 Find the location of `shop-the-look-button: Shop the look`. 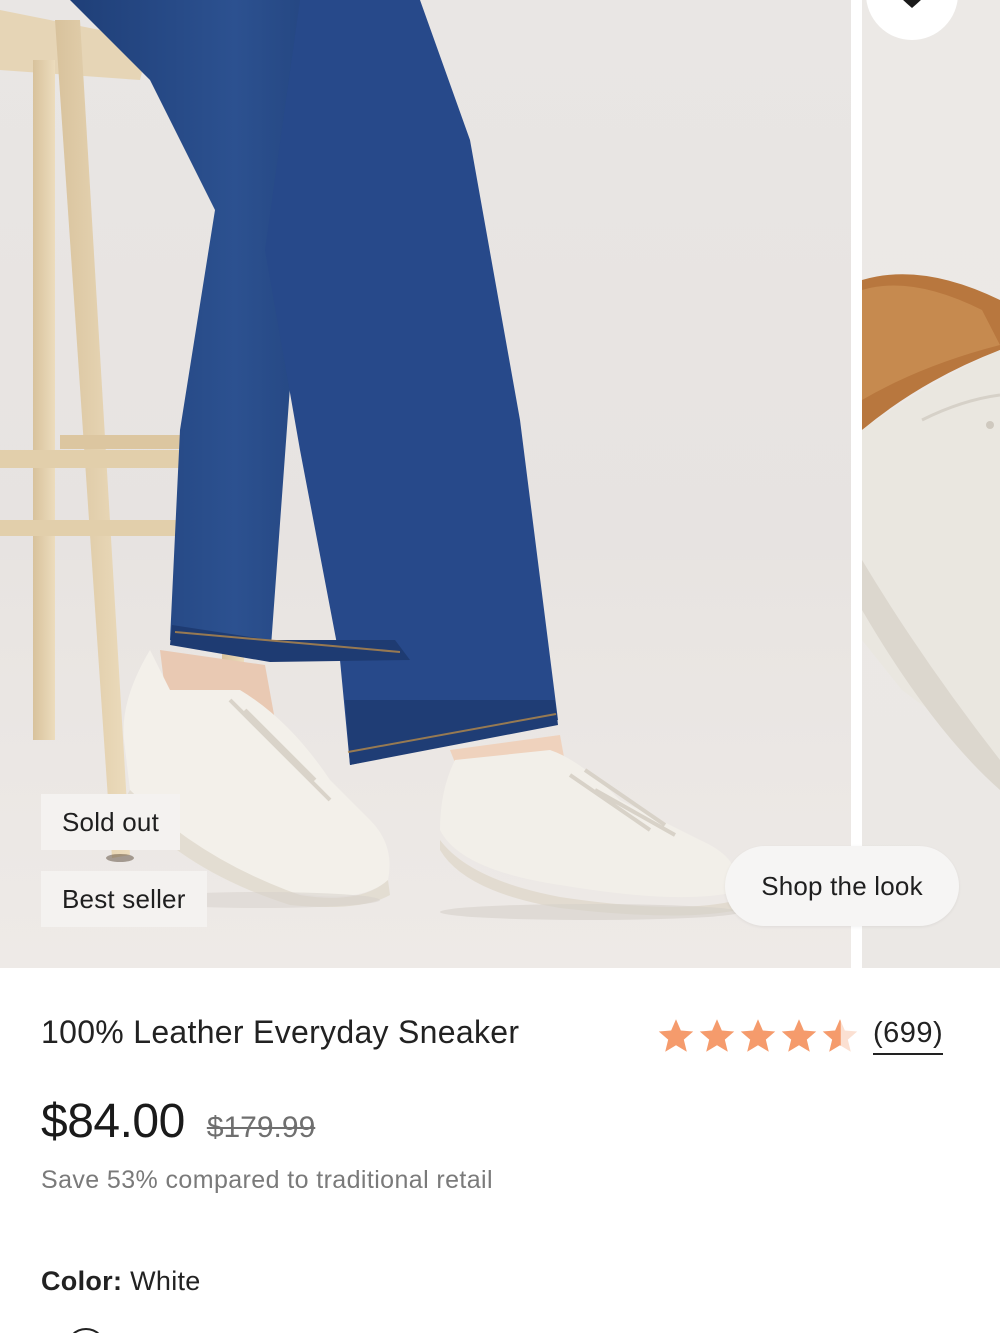

shop-the-look-button: Shop the look is located at coordinates (842, 886).